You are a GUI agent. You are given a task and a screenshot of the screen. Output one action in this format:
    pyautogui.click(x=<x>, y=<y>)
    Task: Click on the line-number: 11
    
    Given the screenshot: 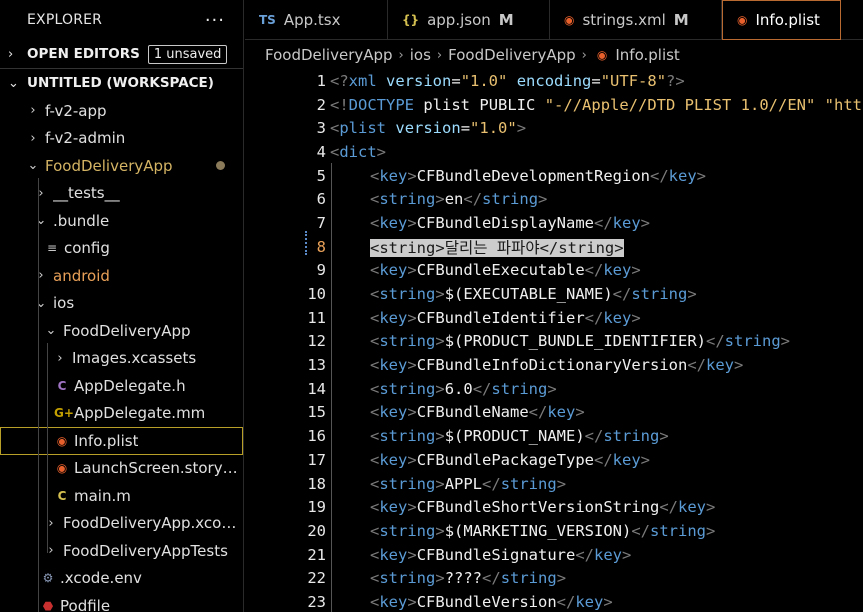 What is the action you would take?
    pyautogui.click(x=316, y=317)
    